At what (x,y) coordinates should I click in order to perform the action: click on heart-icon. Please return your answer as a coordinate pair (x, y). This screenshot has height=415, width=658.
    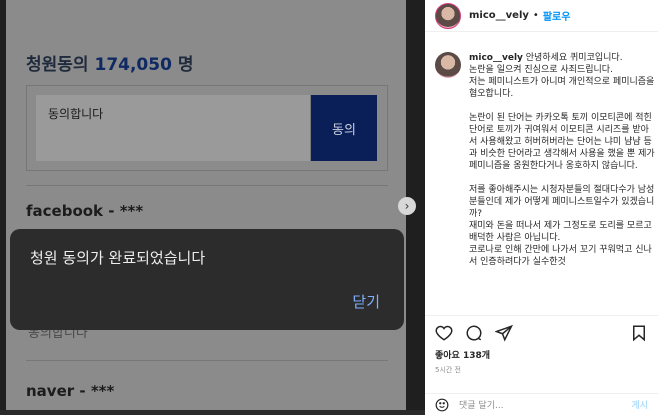
    Looking at the image, I should click on (444, 333).